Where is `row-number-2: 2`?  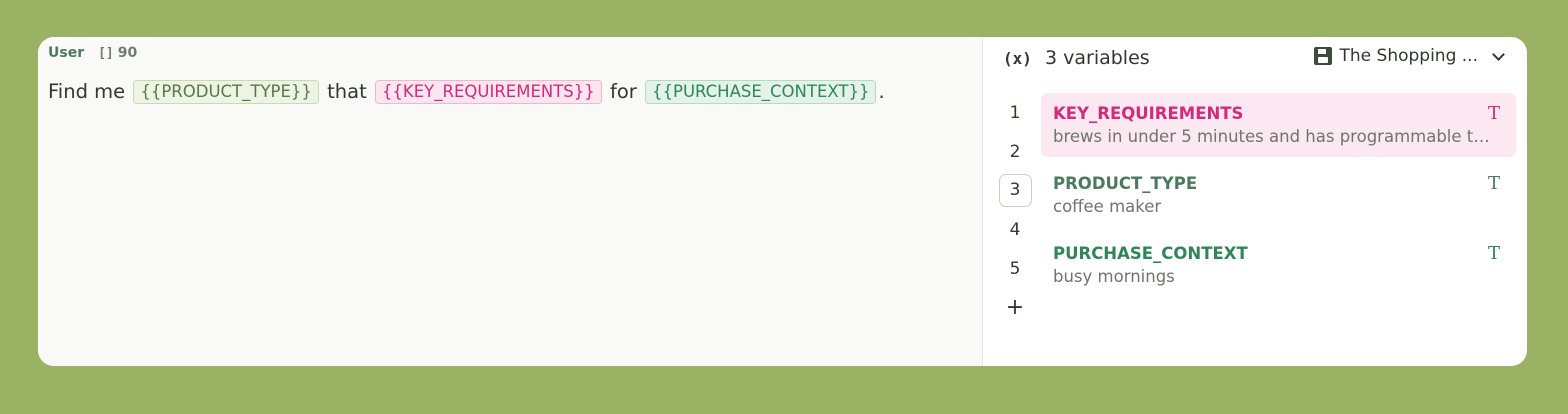 row-number-2: 2 is located at coordinates (1015, 151).